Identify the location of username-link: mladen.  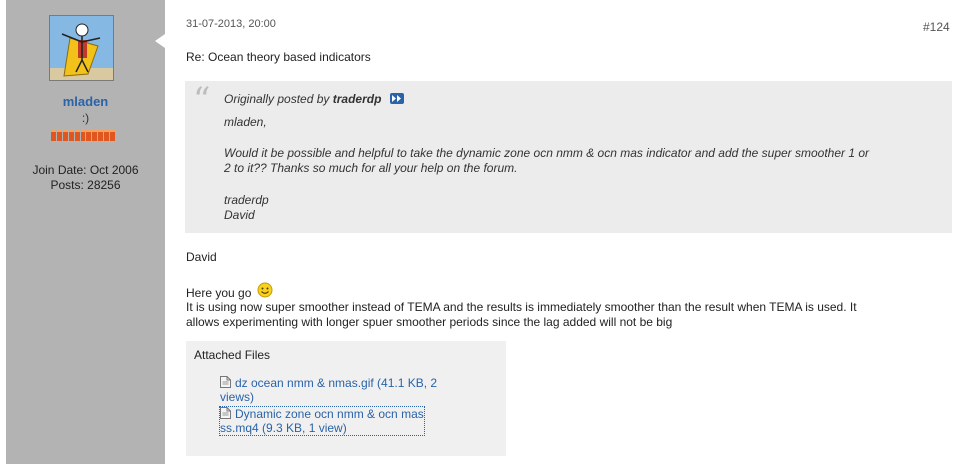
(85, 101).